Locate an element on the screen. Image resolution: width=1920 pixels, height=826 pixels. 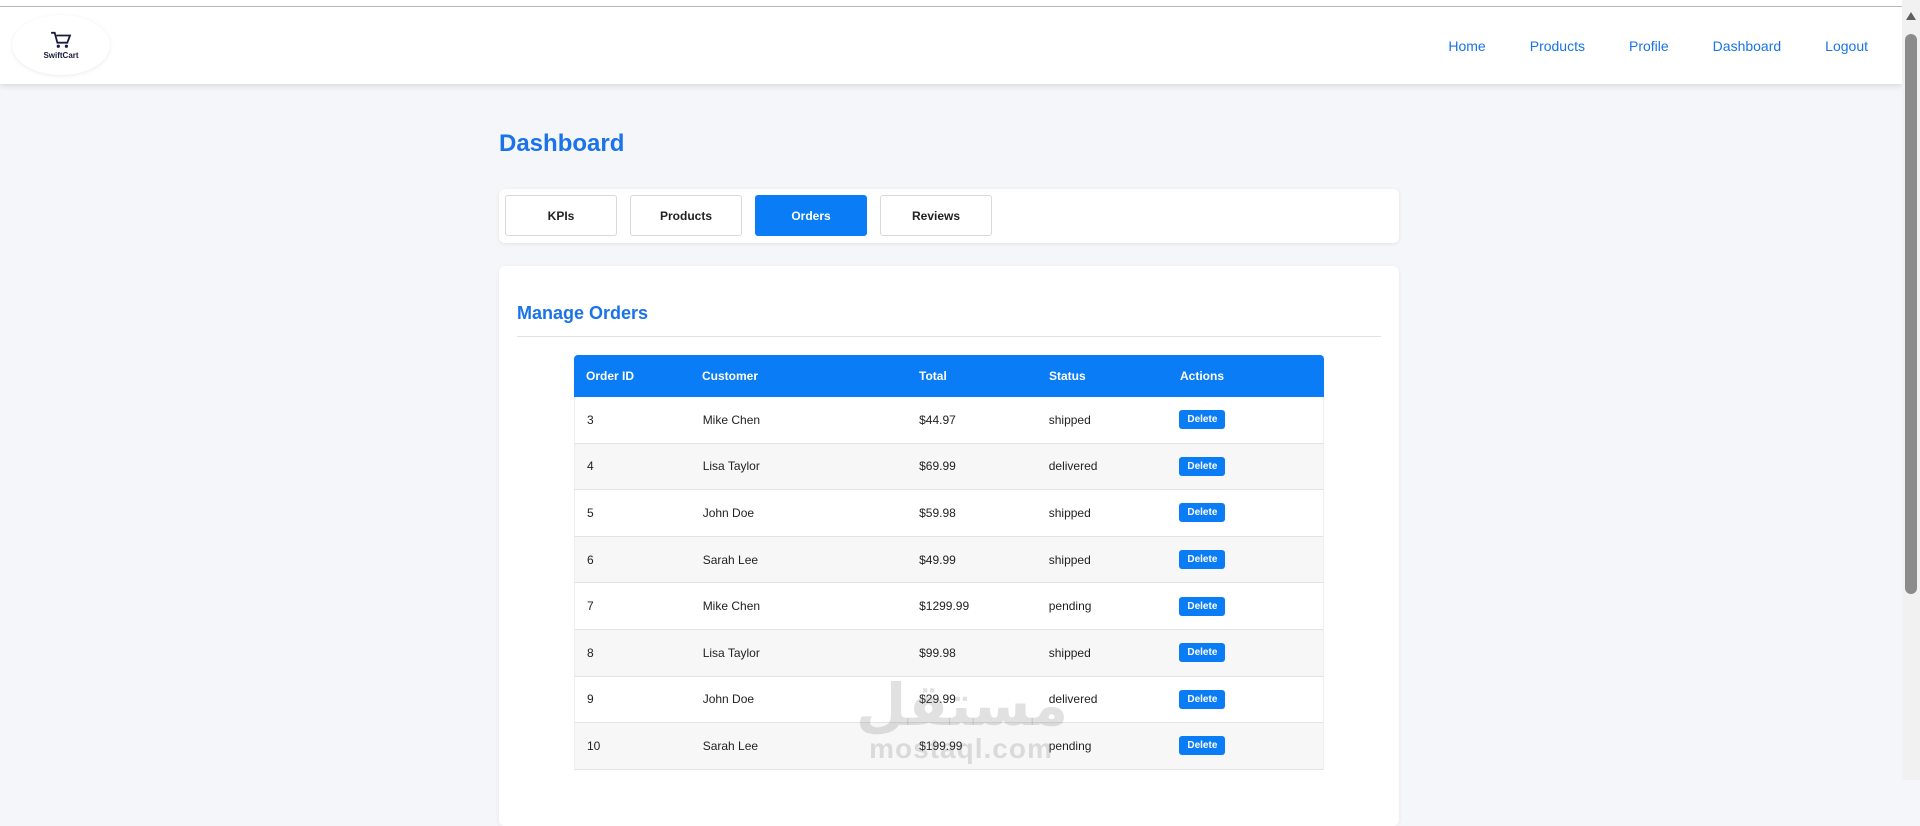
cell-order-id: 4 is located at coordinates (590, 466).